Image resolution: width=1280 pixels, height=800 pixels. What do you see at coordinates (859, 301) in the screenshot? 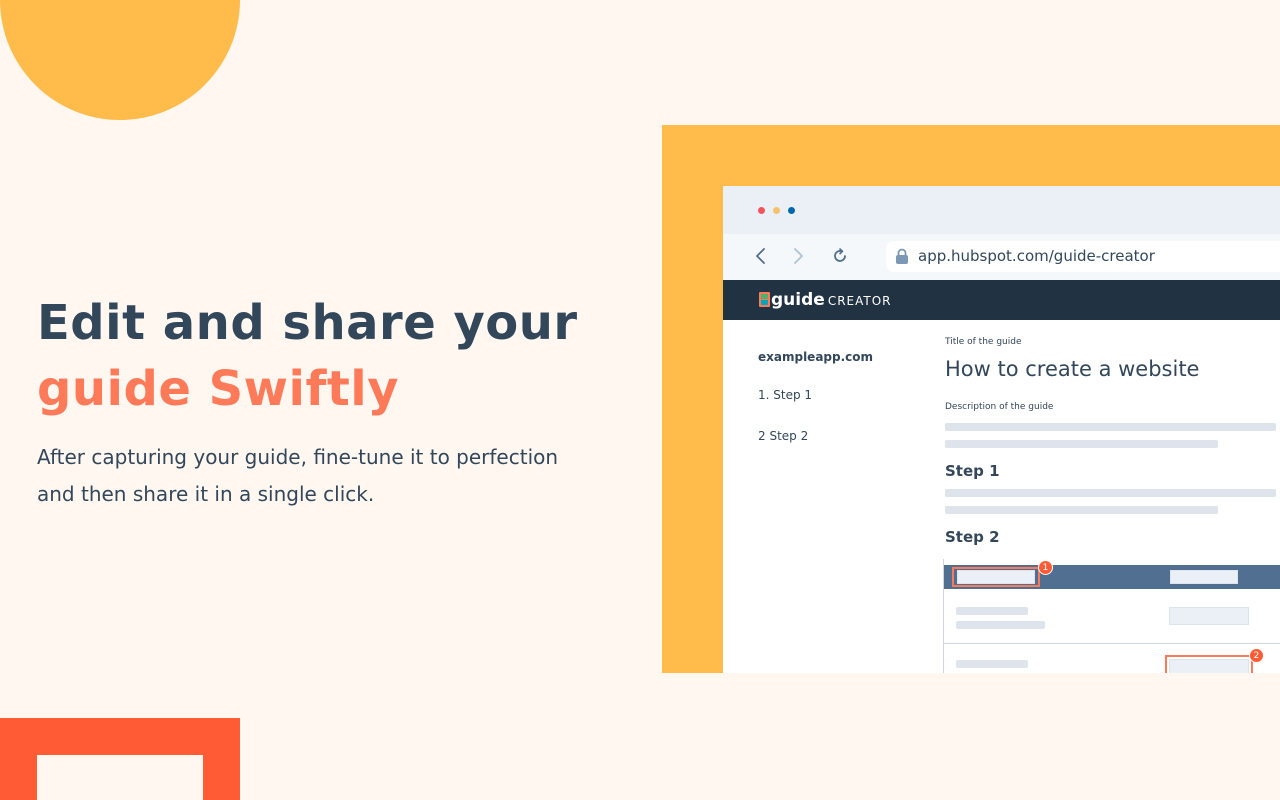
I see `app-name-light: CREATOR` at bounding box center [859, 301].